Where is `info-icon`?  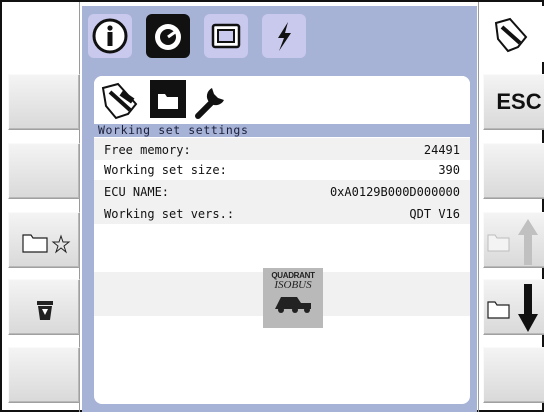 info-icon is located at coordinates (110, 36).